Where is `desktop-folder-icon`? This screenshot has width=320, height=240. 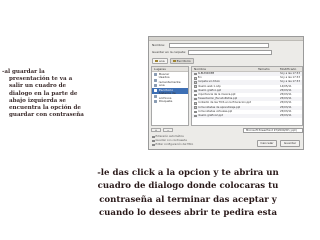 desktop-folder-icon is located at coordinates (174, 61).